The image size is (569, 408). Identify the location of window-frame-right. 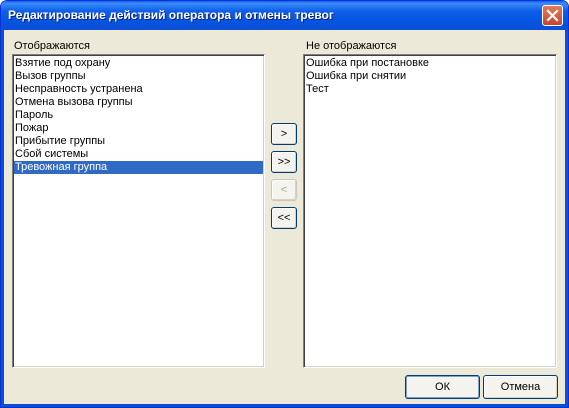
(566, 218).